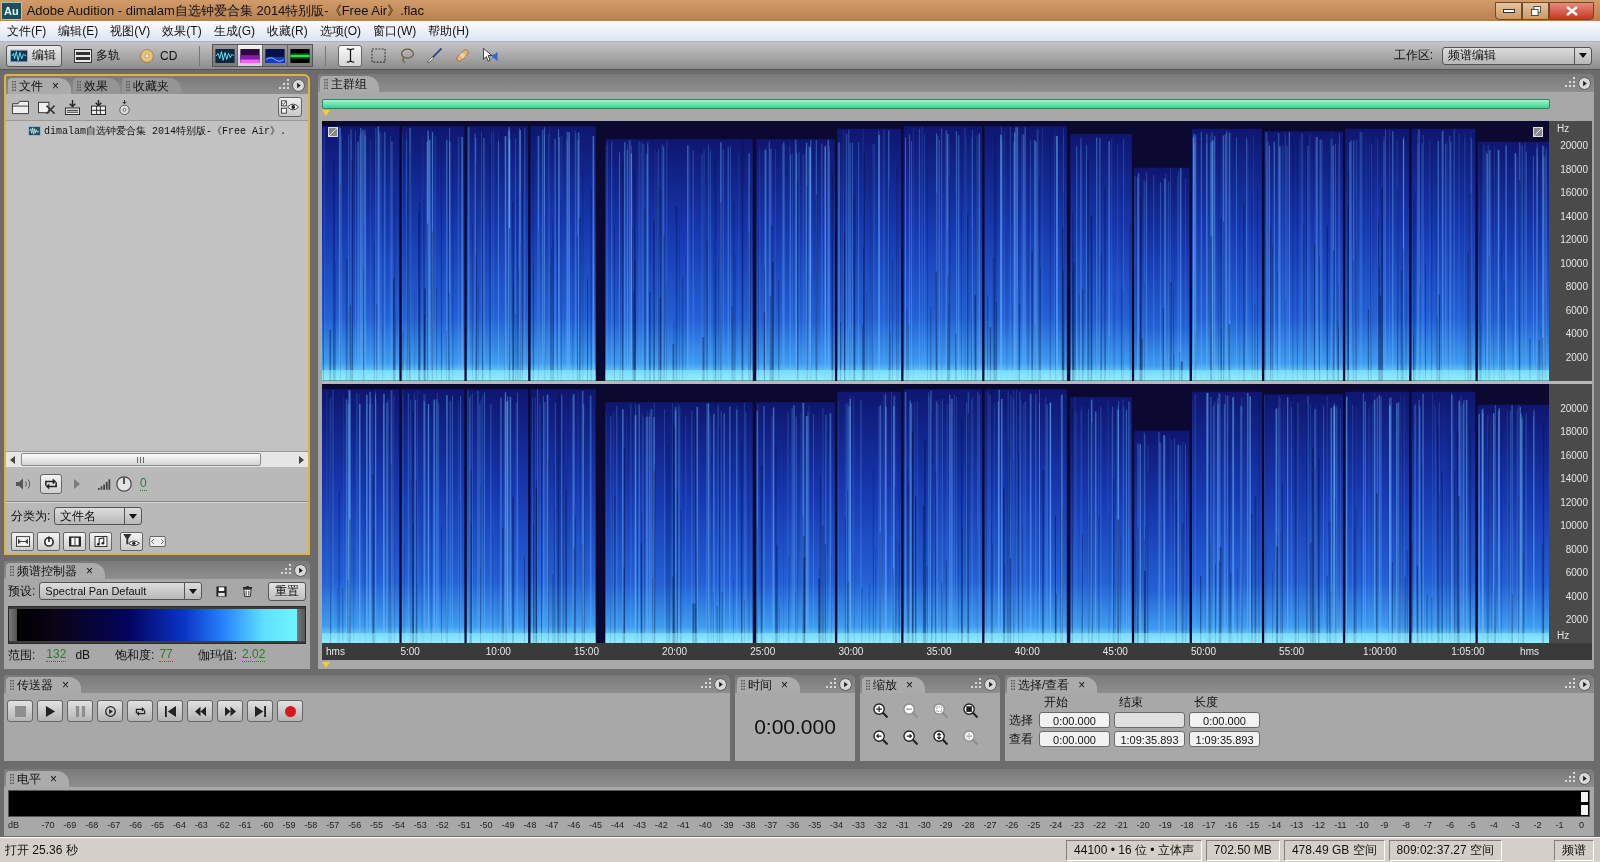  I want to click on menu-item: 生成(G), so click(234, 31).